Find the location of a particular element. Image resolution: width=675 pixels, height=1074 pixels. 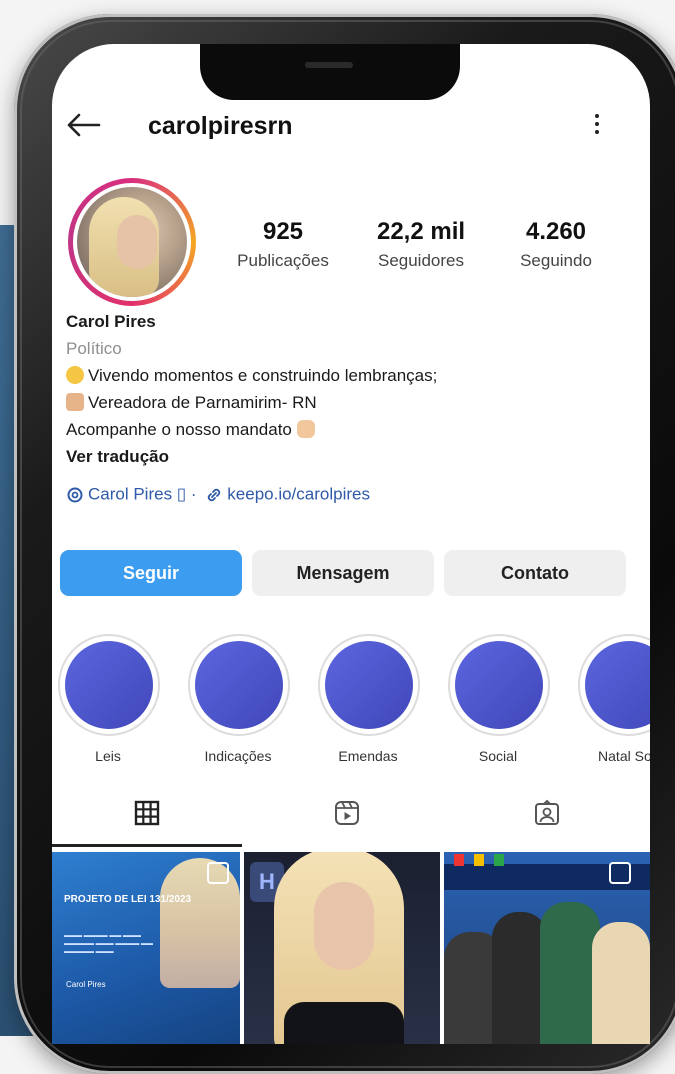

highlight-leis: Leis is located at coordinates (109, 699).